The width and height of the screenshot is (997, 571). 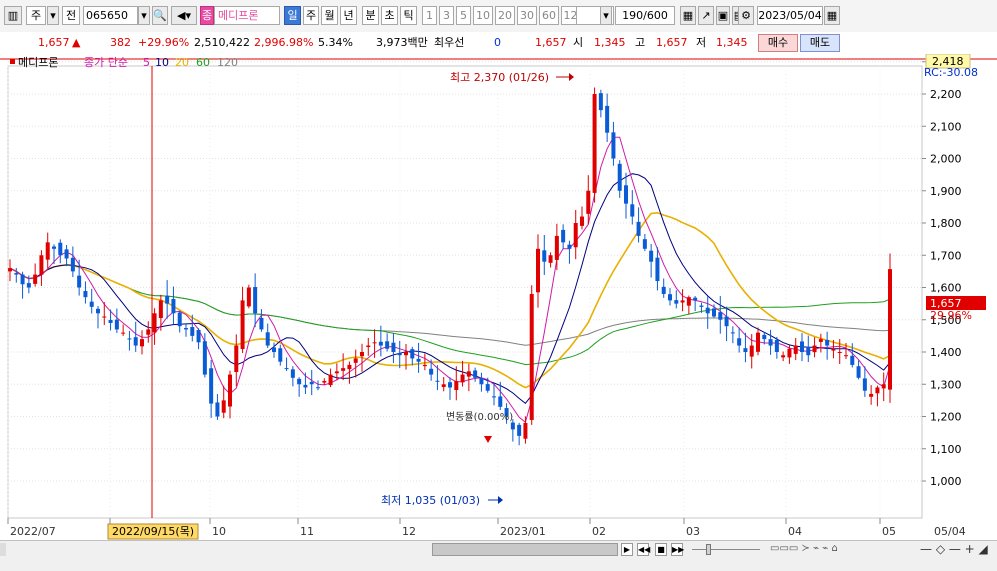 I want to click on grid-icon: ▦, so click(x=688, y=15).